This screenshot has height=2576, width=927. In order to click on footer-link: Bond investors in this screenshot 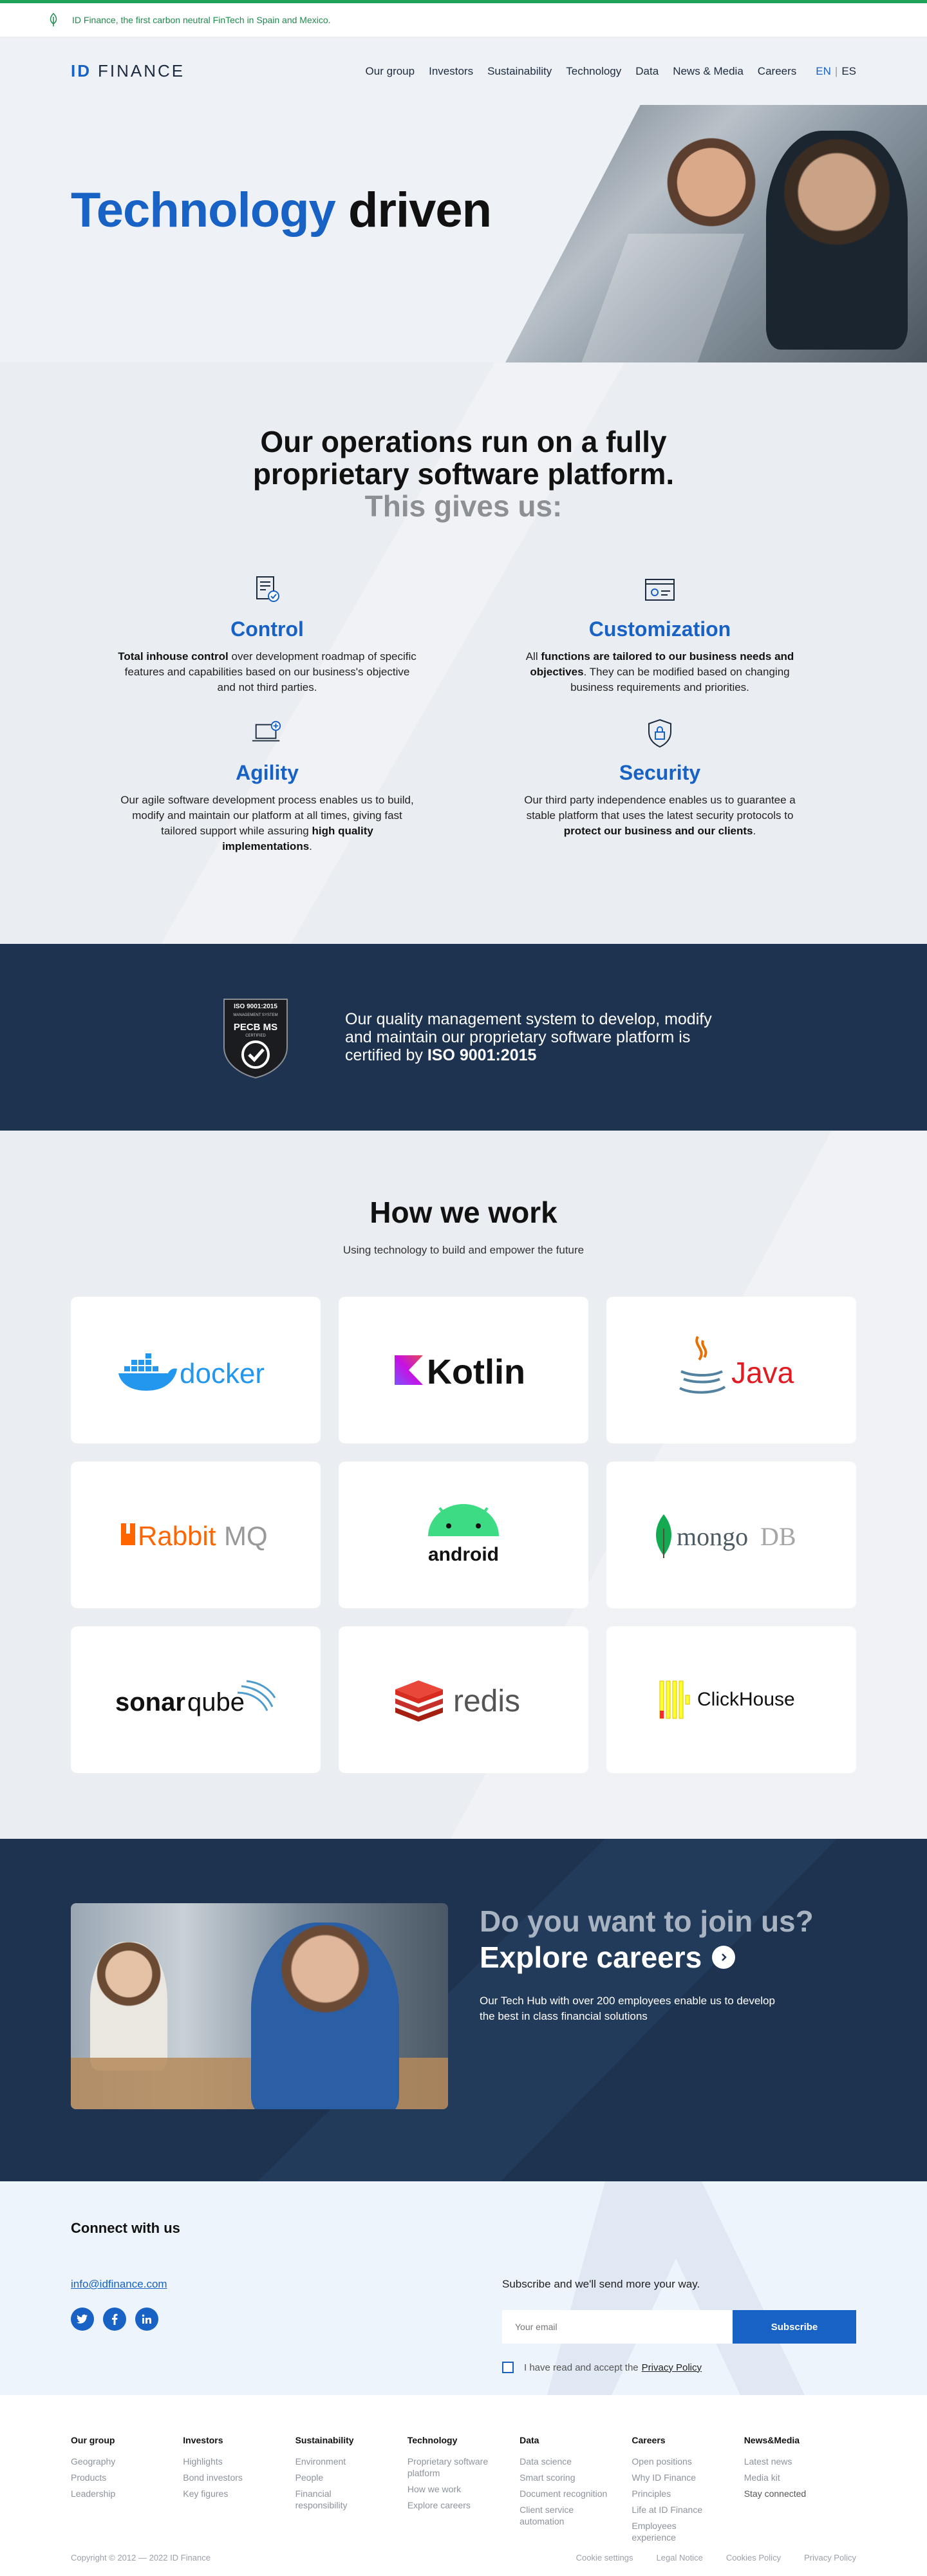, I will do `click(228, 2477)`.